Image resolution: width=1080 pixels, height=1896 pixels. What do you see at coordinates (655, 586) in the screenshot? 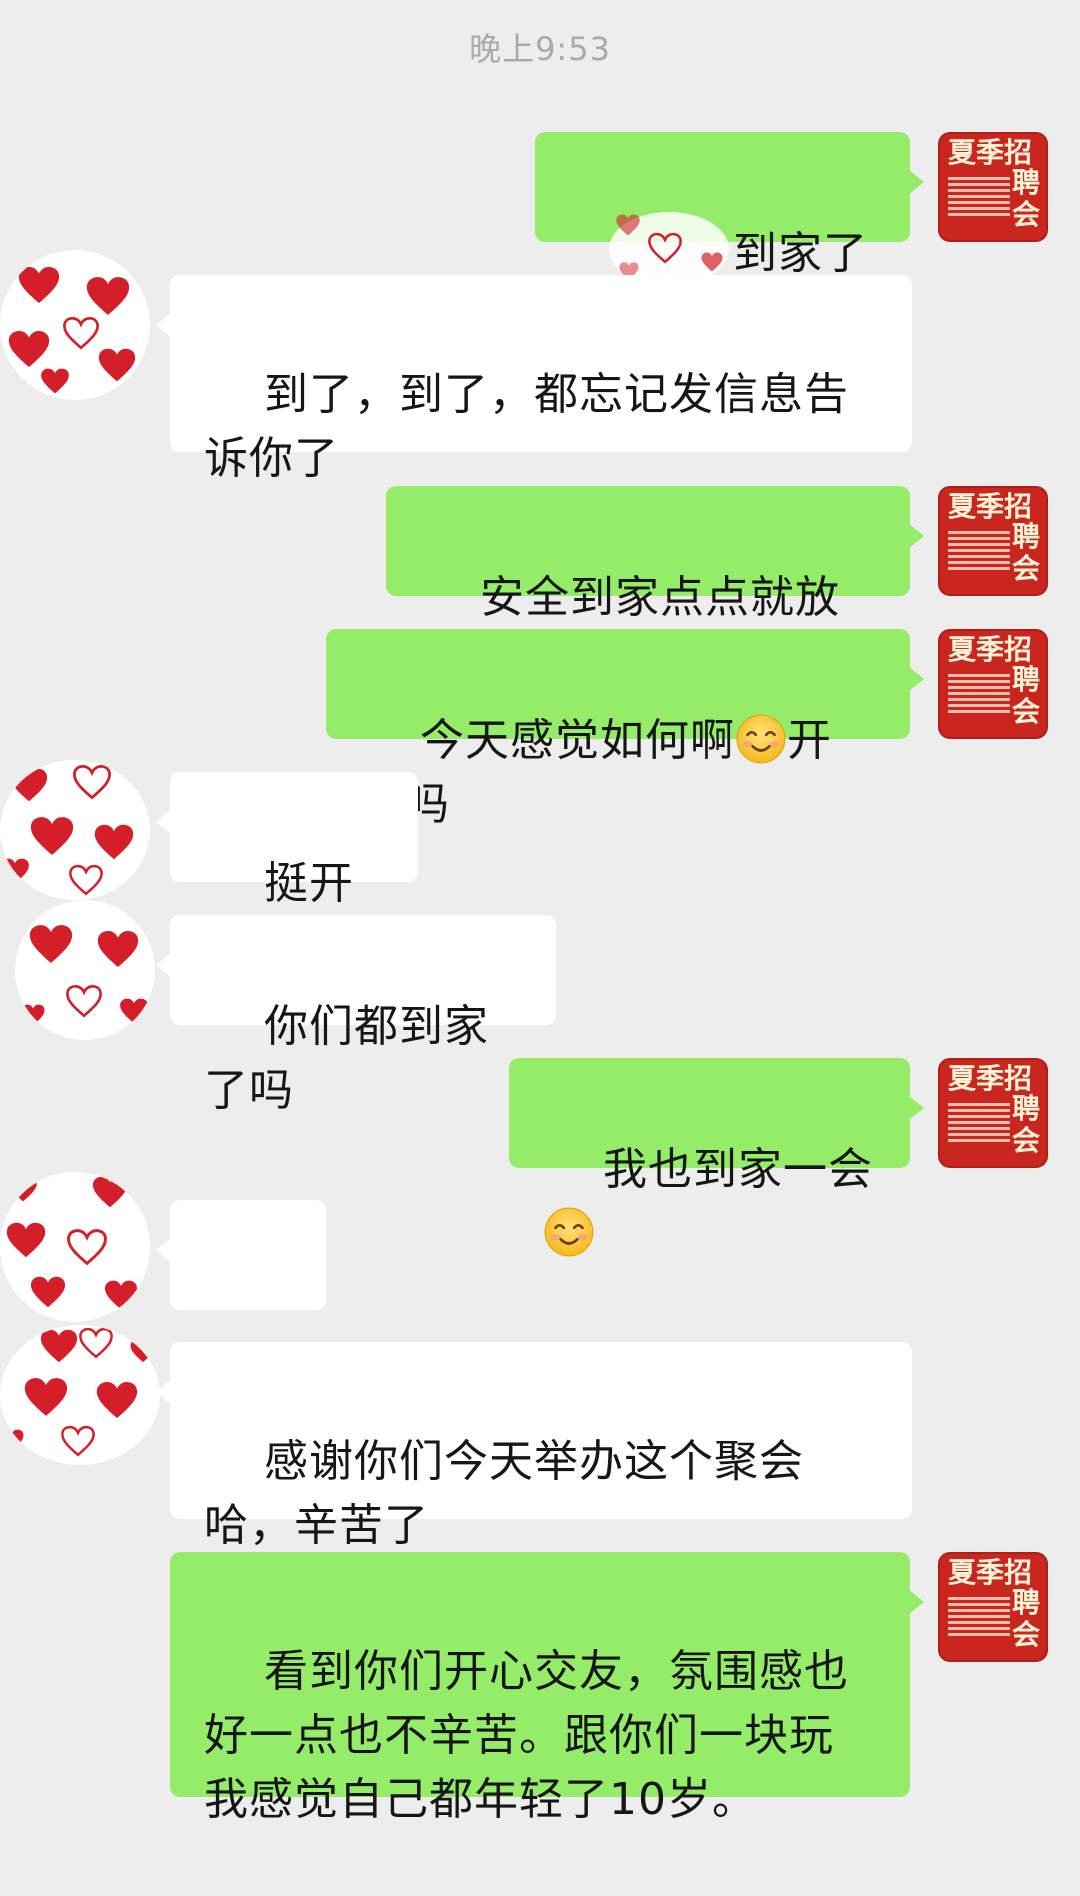
I see `message-bubble-outgoing: 安全到家点点就放心啦` at bounding box center [655, 586].